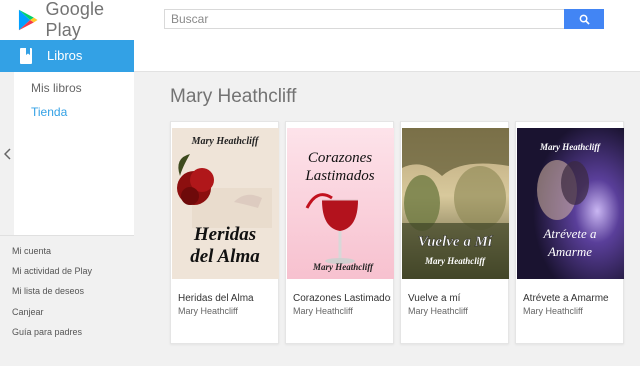 This screenshot has width=640, height=366. I want to click on cover-title-line: Amarme, so click(569, 251).